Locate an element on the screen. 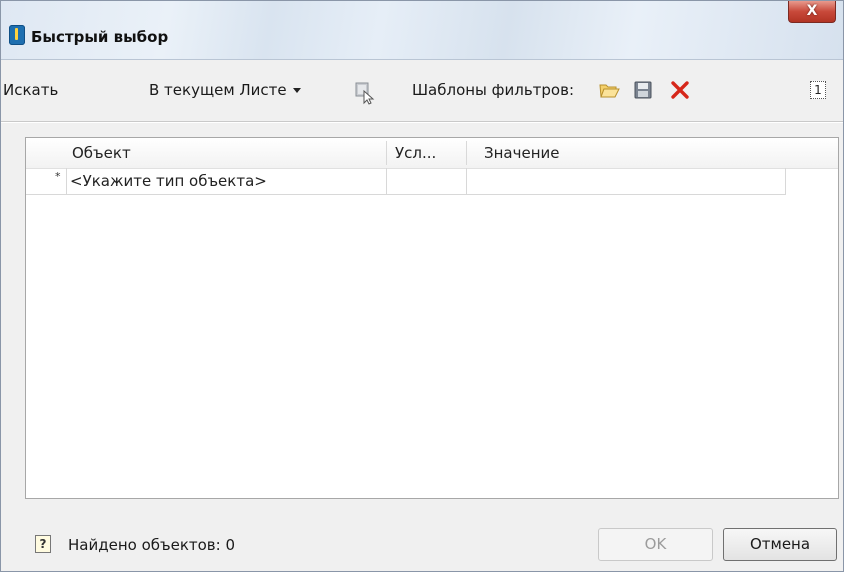 The height and width of the screenshot is (573, 844). toolbar: Искать В текущем Листе Шаблоны фильтров: is located at coordinates (422, 90).